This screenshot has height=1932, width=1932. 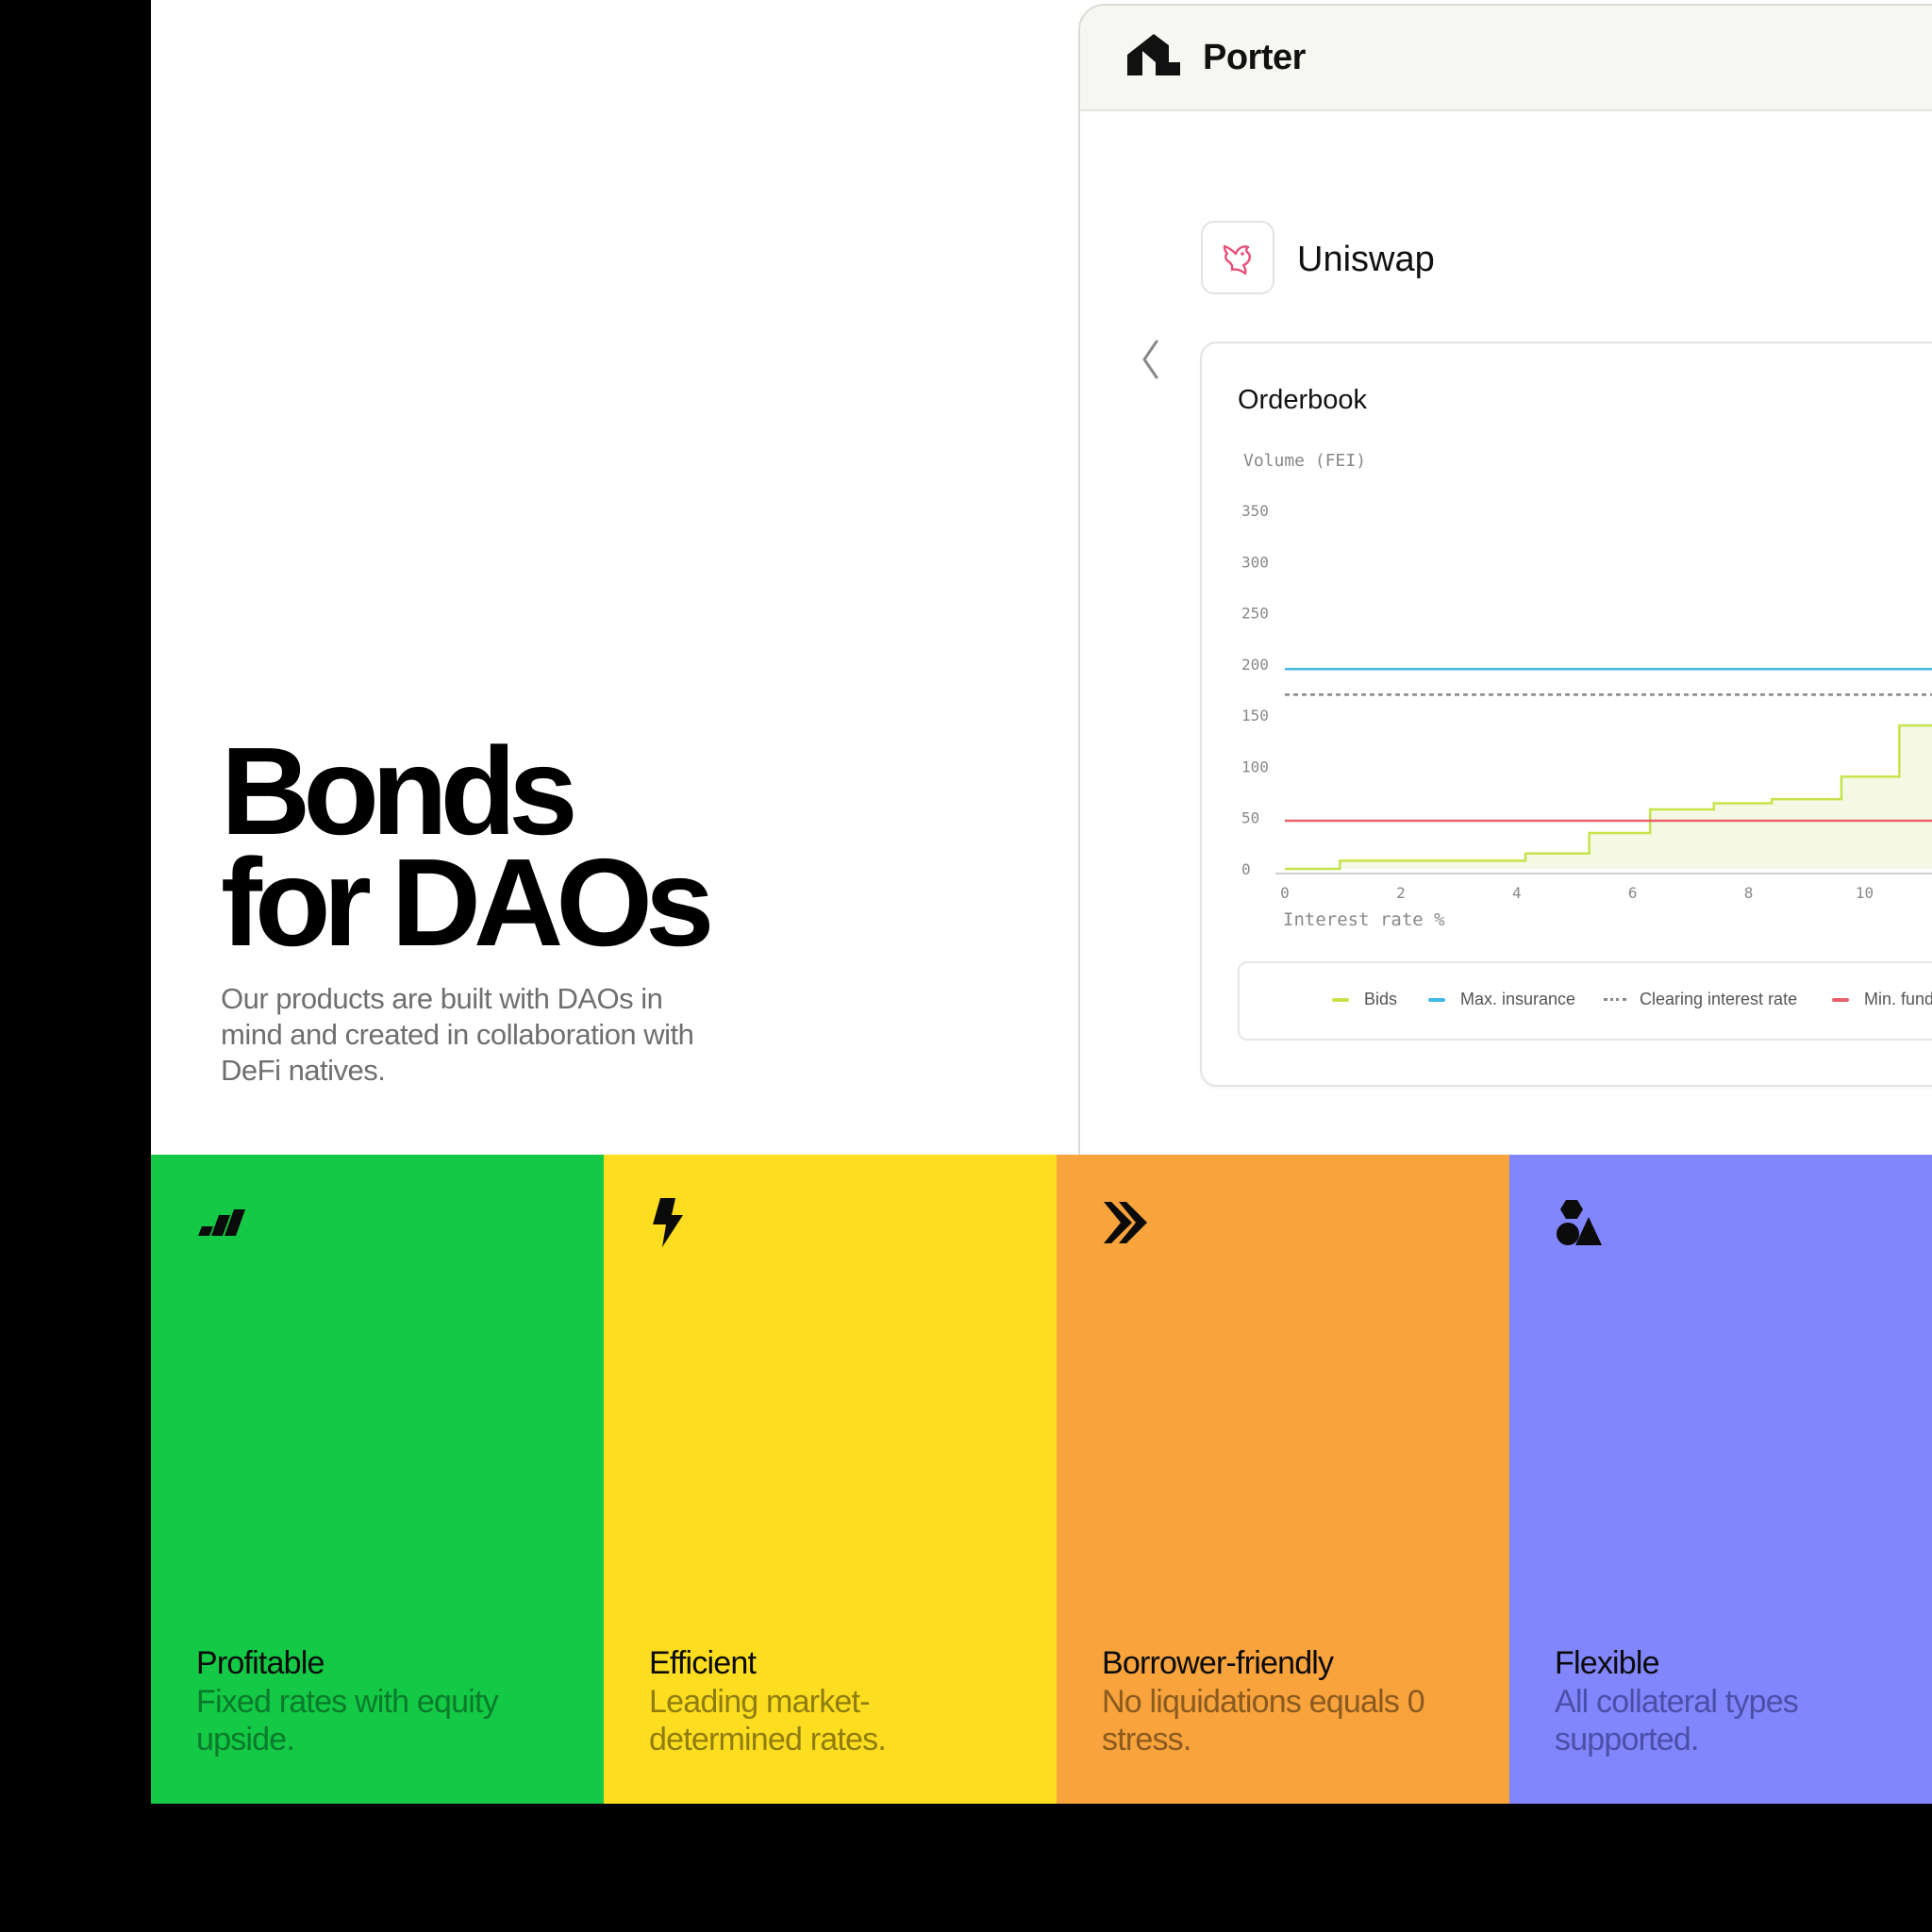 I want to click on legend-clearing-rate-label: Clearing interest rate, so click(x=1719, y=999).